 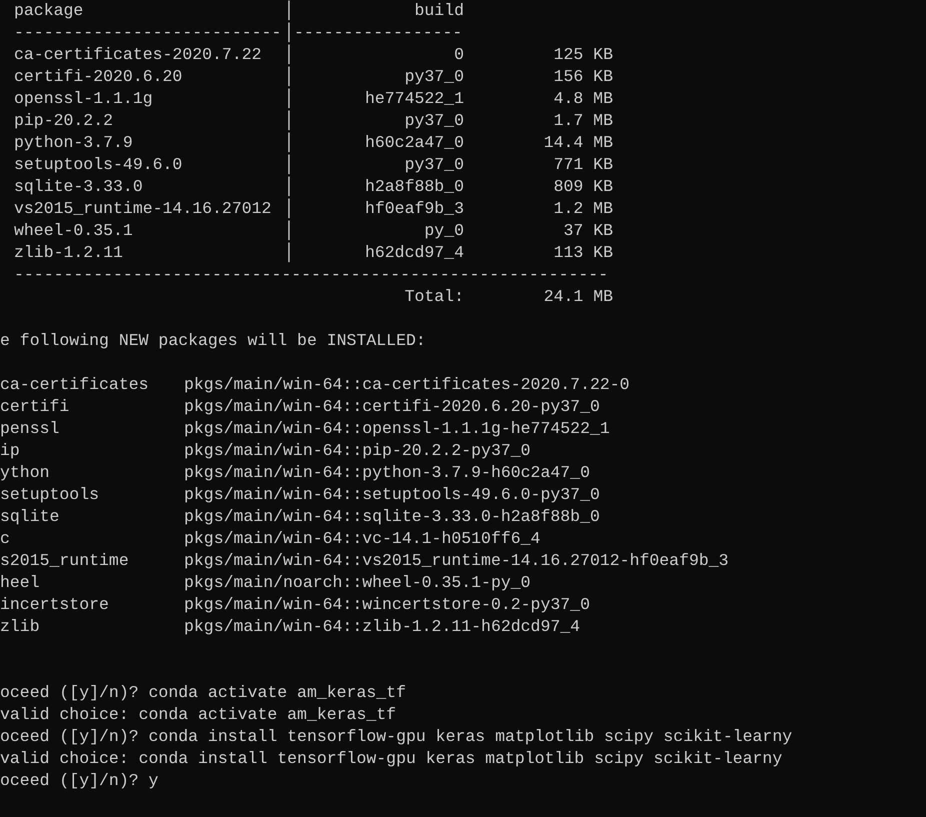 What do you see at coordinates (75, 385) in the screenshot?
I see `package-name: ca-certificates` at bounding box center [75, 385].